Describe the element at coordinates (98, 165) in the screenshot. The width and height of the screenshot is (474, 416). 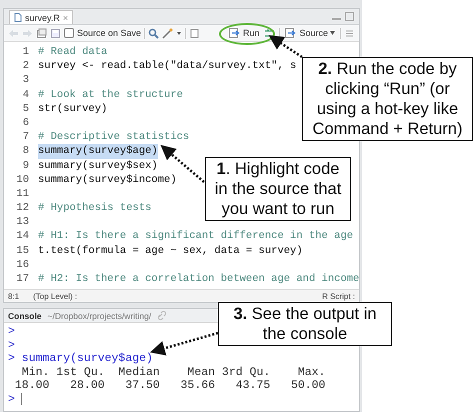
I see `code-line: summary(survey$sex)` at that location.